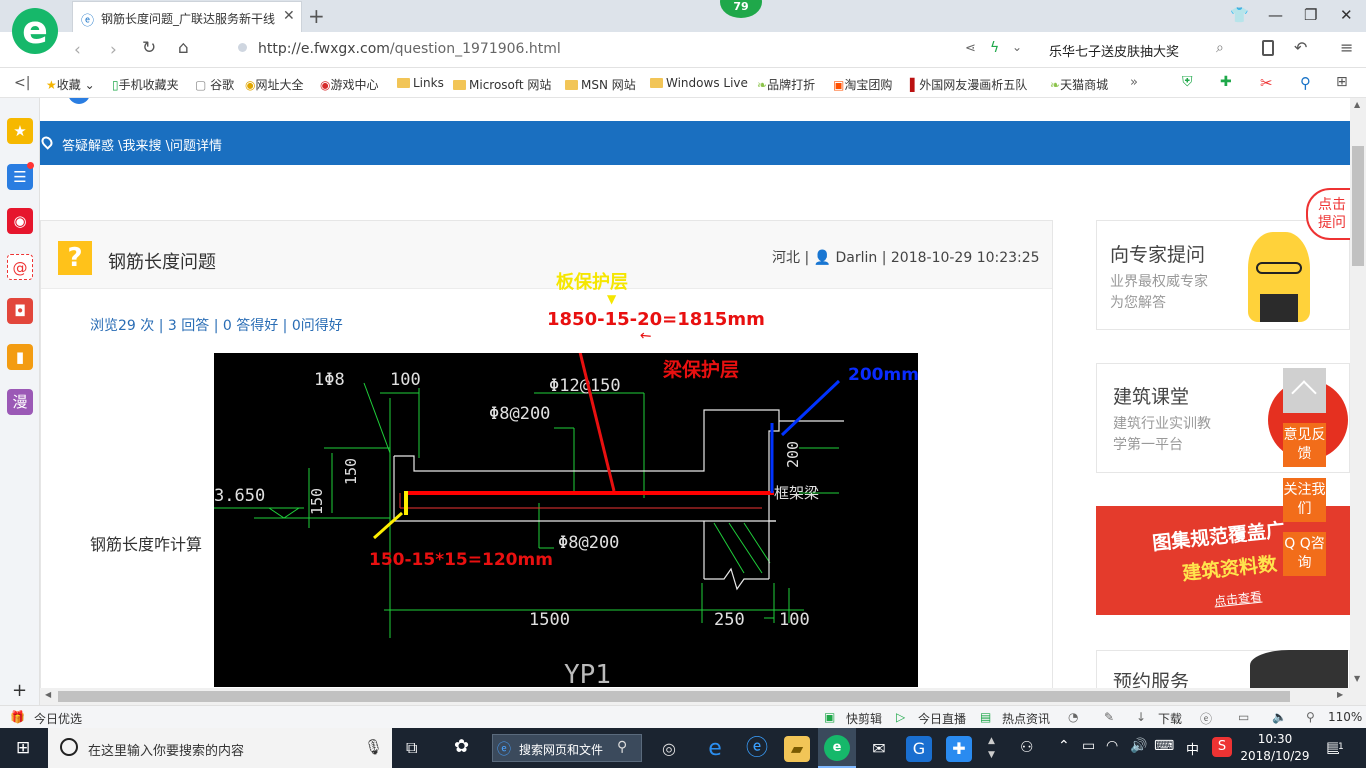 The width and height of the screenshot is (1366, 768). What do you see at coordinates (1304, 554) in the screenshot?
I see `float-qq-button: Q Q咨询` at bounding box center [1304, 554].